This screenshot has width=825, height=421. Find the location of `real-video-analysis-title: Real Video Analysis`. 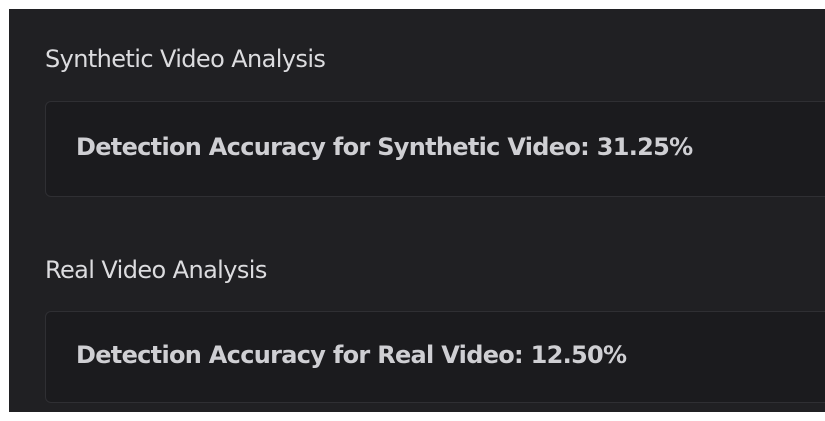

real-video-analysis-title: Real Video Analysis is located at coordinates (156, 270).